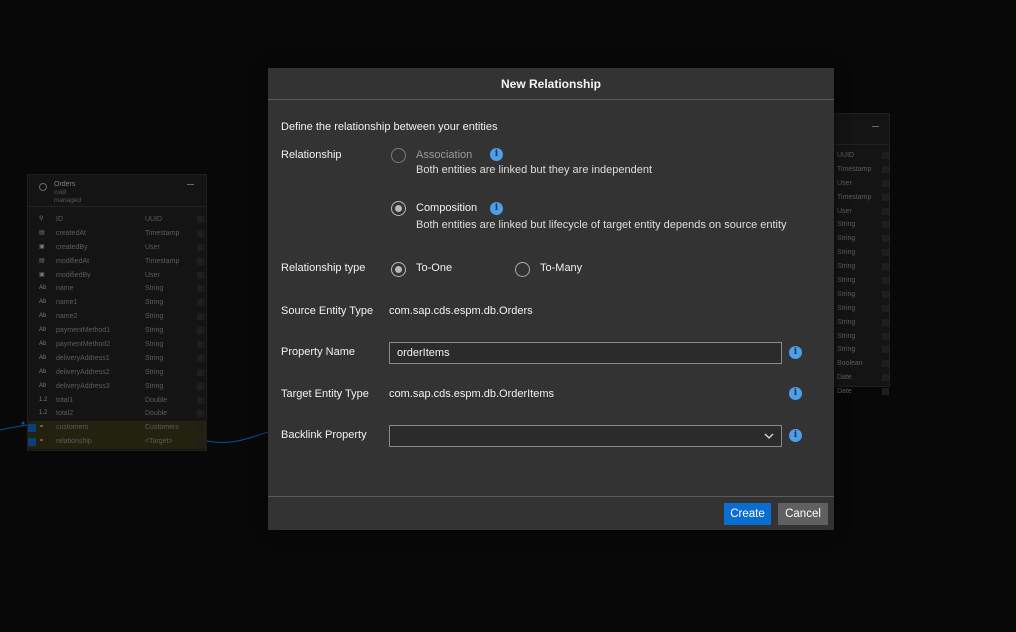 The image size is (1016, 632). I want to click on to-many-radio, so click(522, 269).